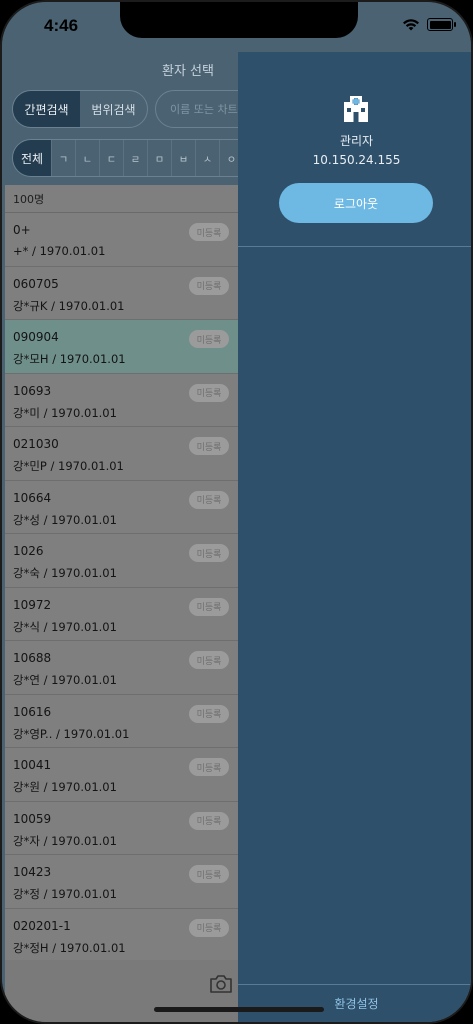 This screenshot has height=1024, width=473. Describe the element at coordinates (125, 347) in the screenshot. I see `patient-row-selected: 090904 강*모H / 1970.01.01 미등록` at that location.